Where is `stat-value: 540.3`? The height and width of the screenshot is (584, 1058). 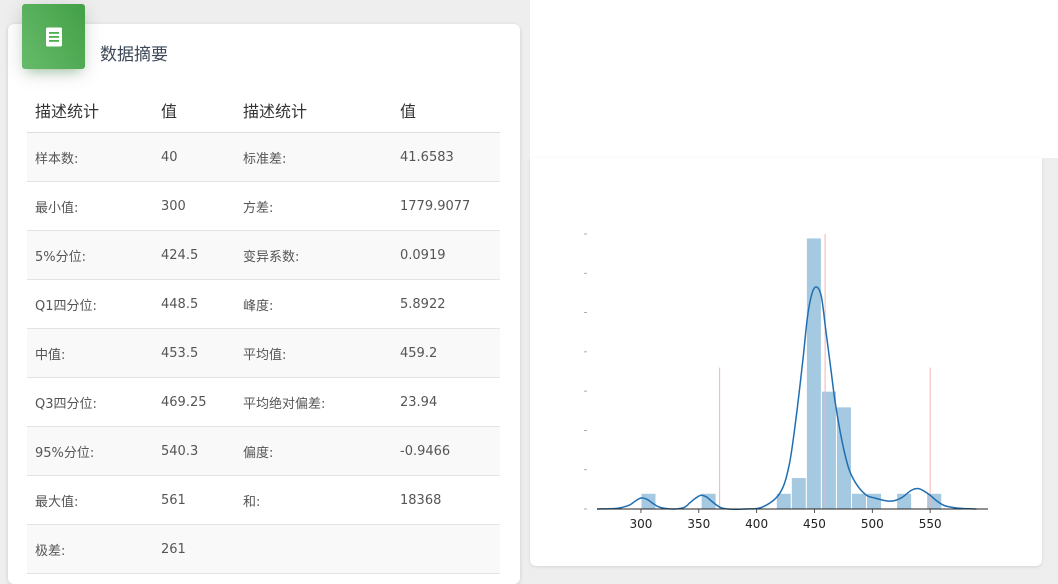
stat-value: 540.3 is located at coordinates (194, 451).